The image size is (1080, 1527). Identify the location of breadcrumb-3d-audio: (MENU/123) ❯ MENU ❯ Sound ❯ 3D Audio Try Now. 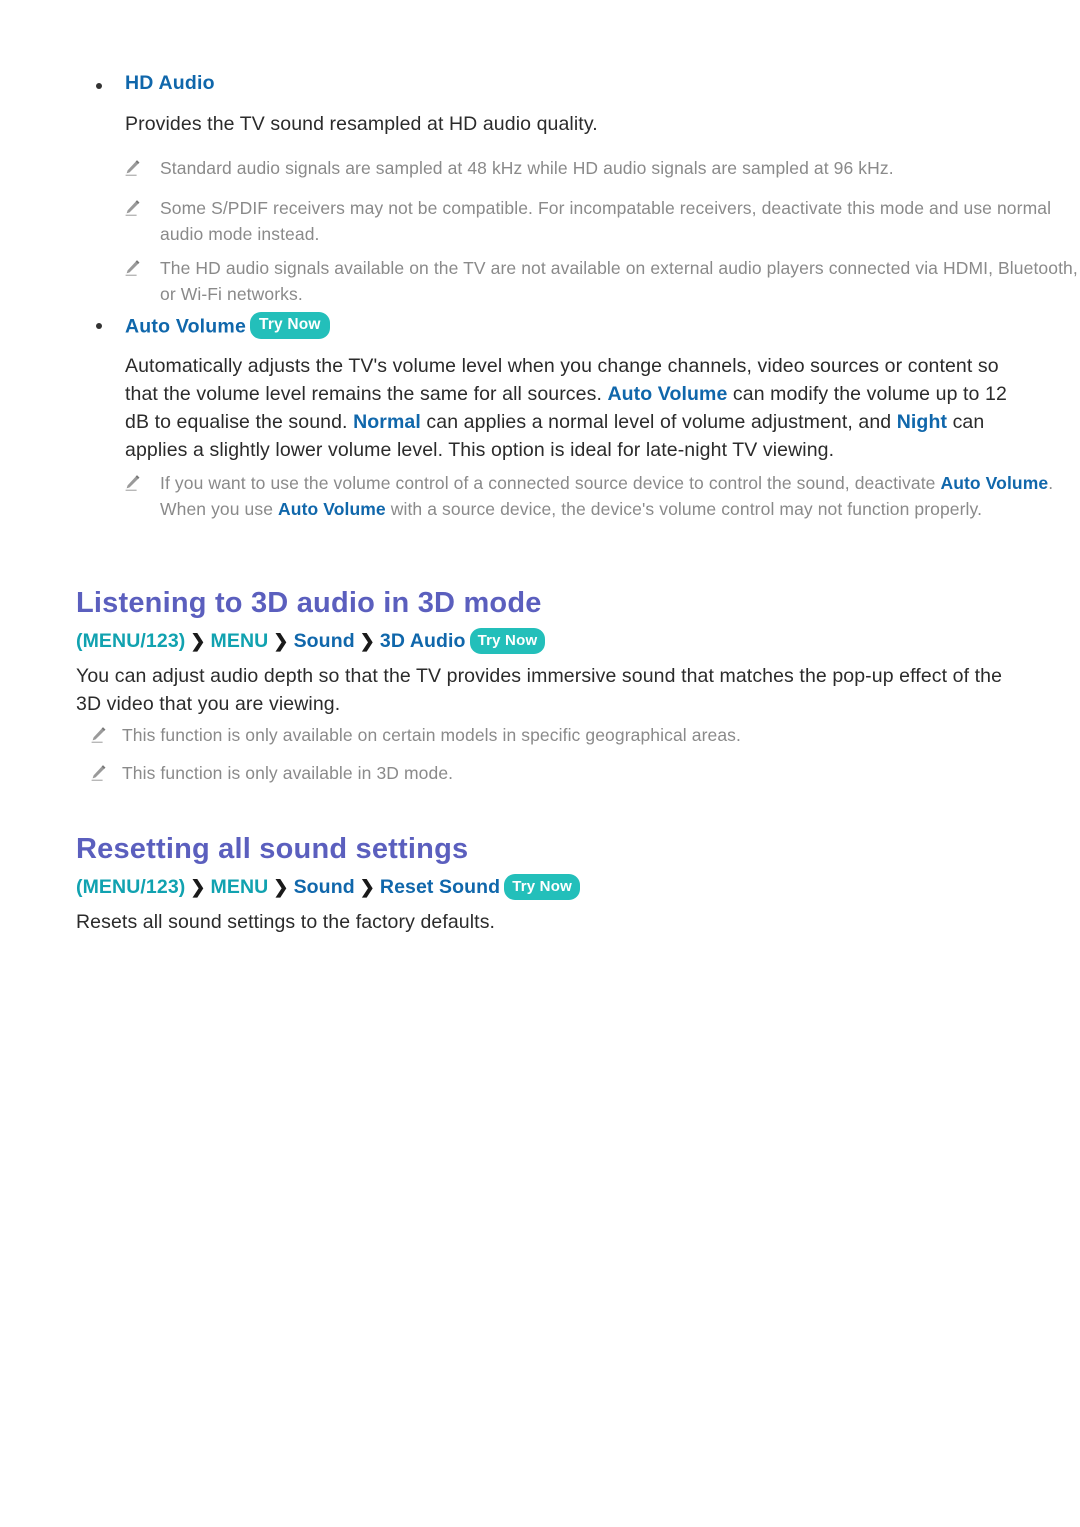
(536, 641).